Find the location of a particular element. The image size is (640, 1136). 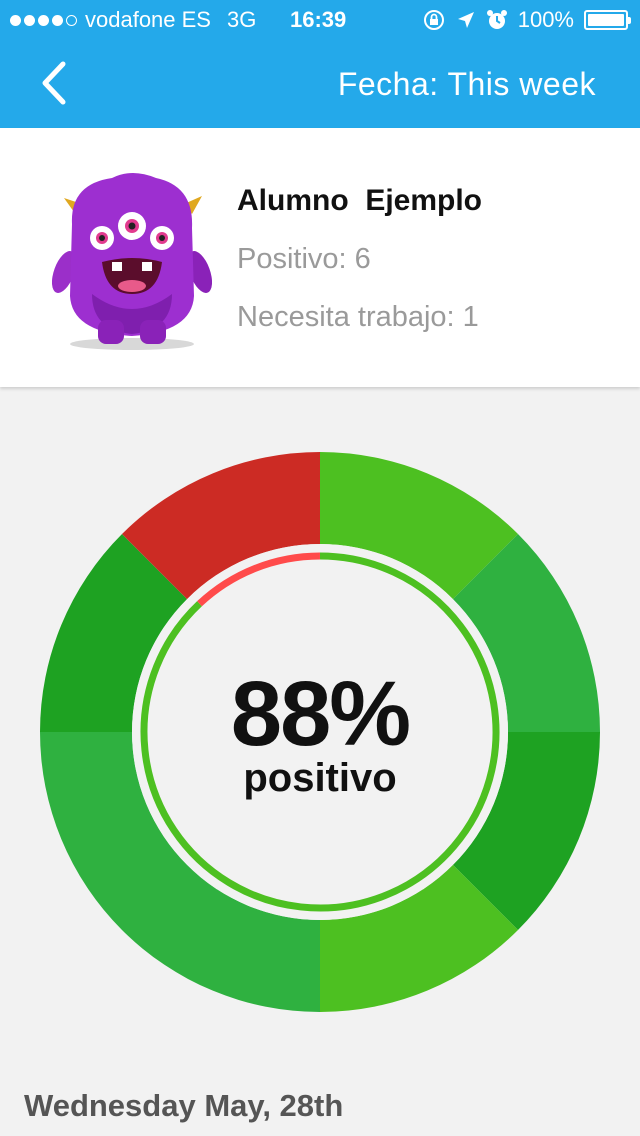

status-bar: vodafone ES 3G 16:39 100% is located at coordinates (320, 20).